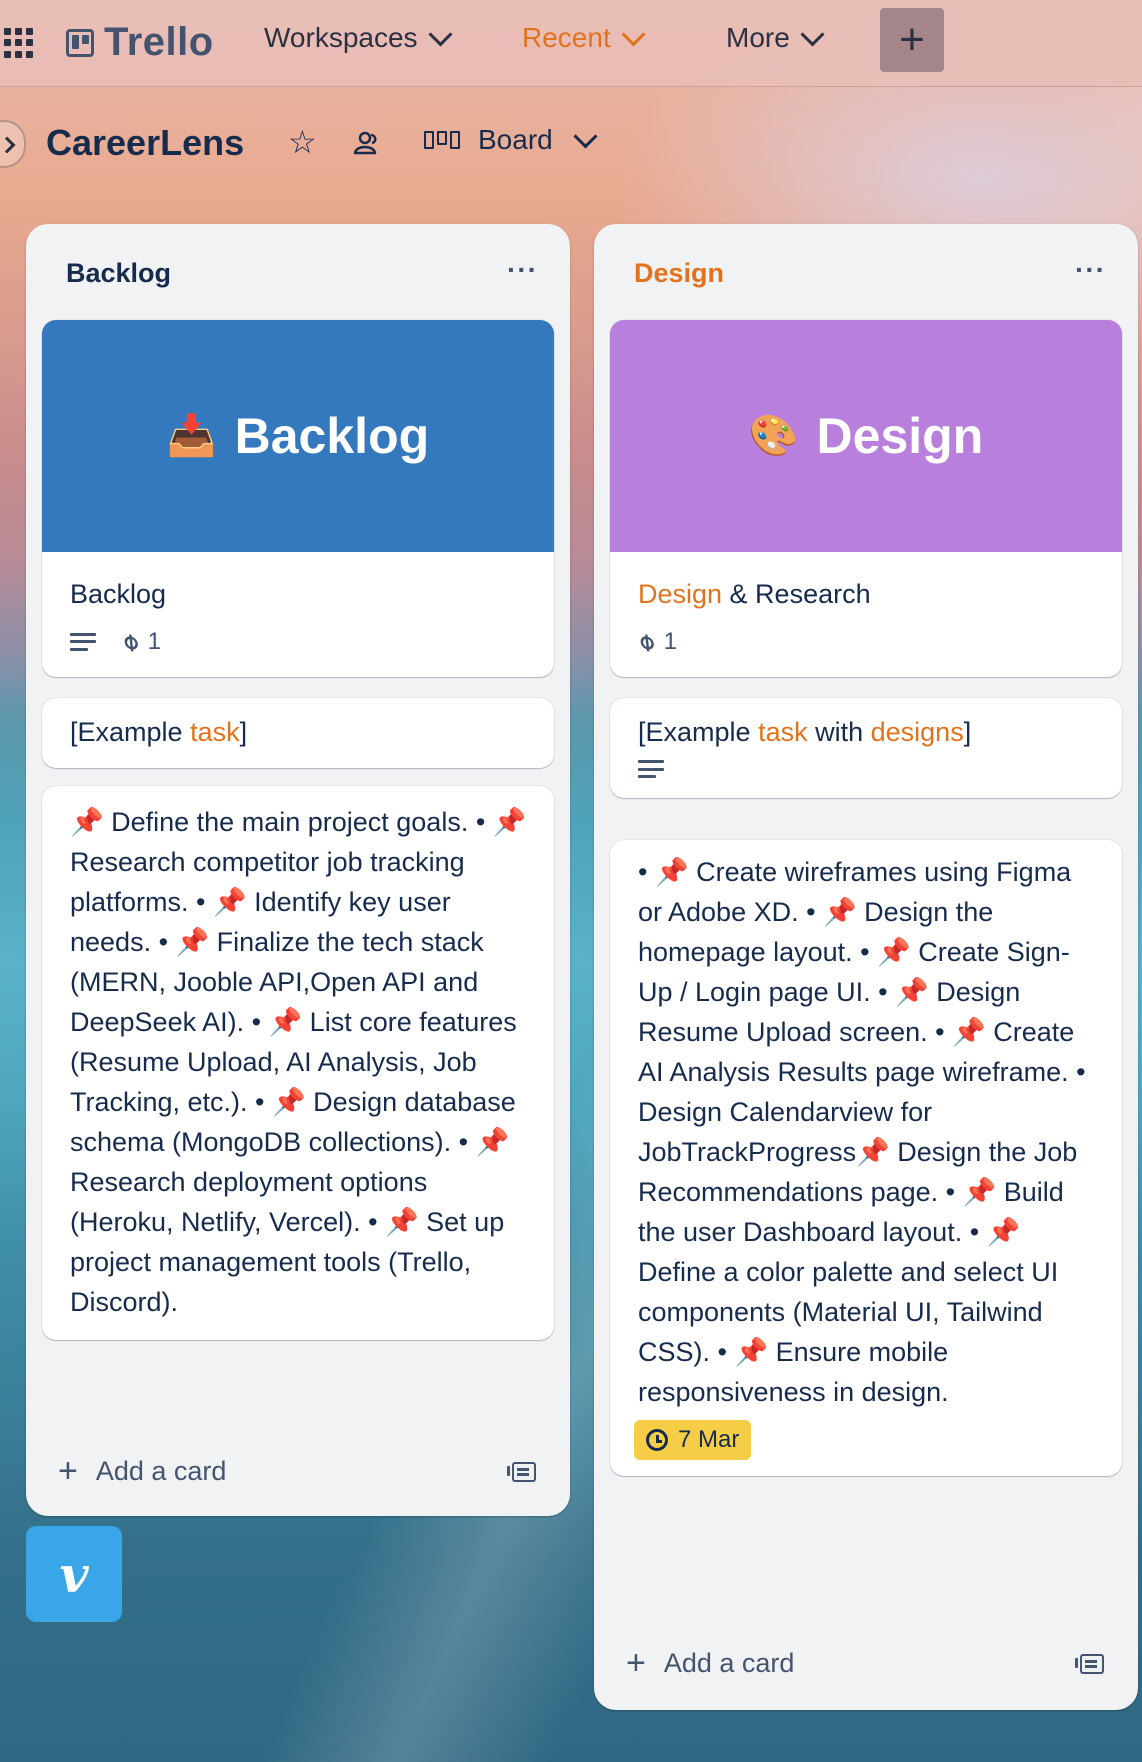  I want to click on card-badges, so click(866, 775).